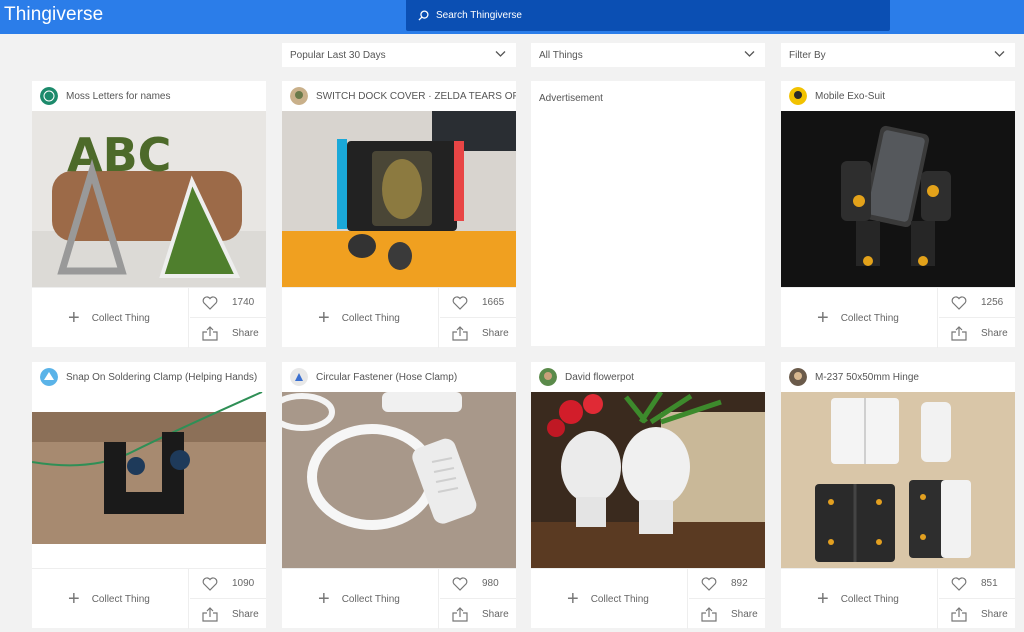 This screenshot has width=1024, height=632. Describe the element at coordinates (977, 303) in the screenshot. I see `like-button: 1256` at that location.